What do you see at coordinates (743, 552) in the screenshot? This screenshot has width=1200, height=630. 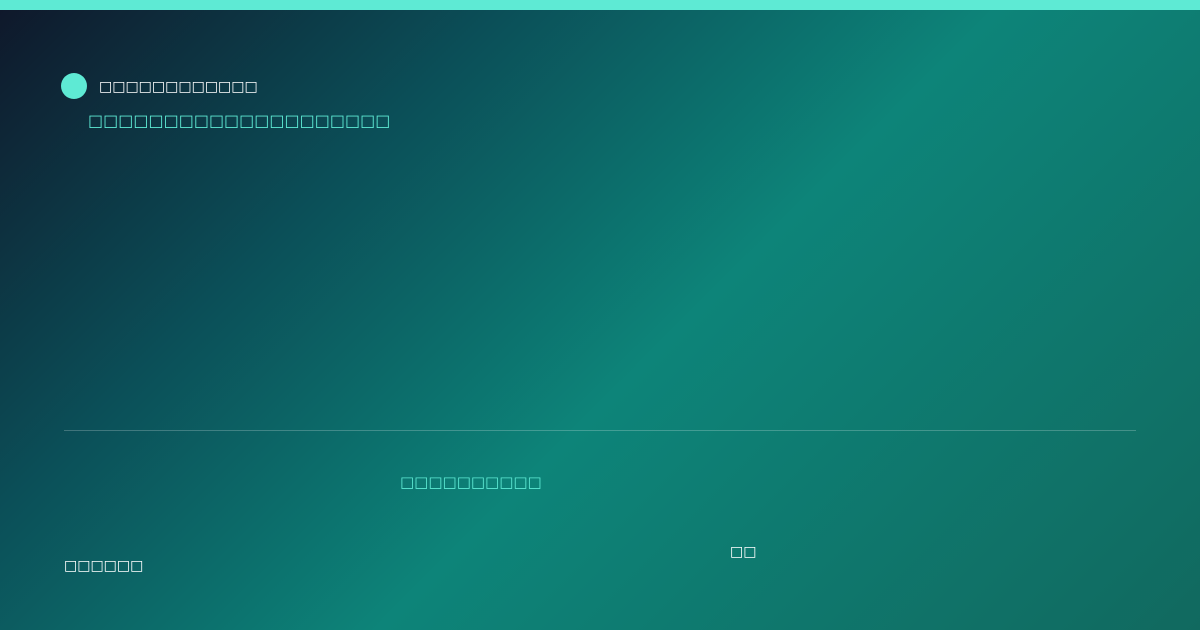 I see `footer-right-text: □□` at bounding box center [743, 552].